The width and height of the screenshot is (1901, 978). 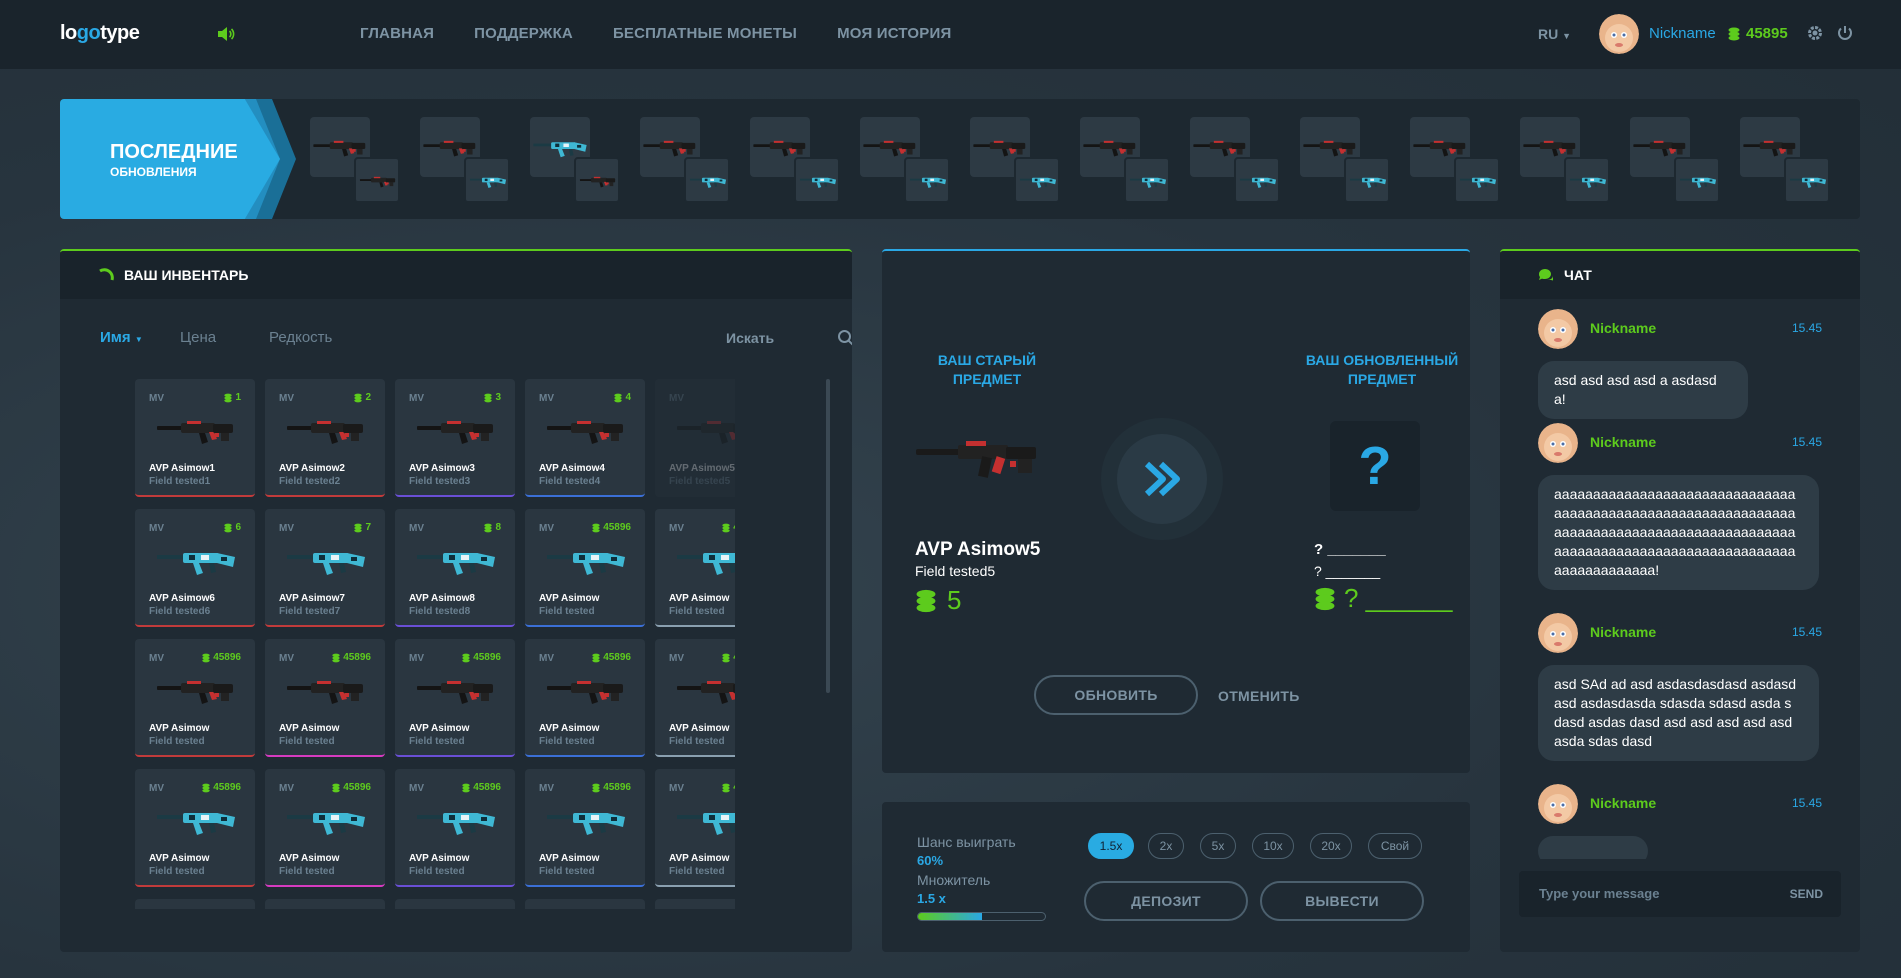 I want to click on sort-by-name: Имя ▼, so click(x=121, y=337).